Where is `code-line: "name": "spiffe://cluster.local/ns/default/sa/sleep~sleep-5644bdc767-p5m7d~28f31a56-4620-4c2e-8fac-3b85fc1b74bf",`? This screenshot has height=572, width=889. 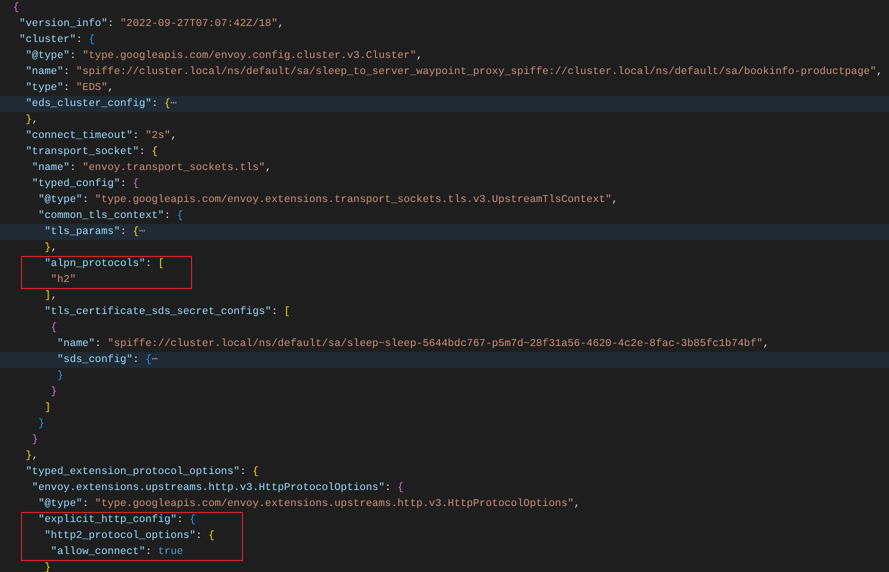
code-line: "name": "spiffe://cluster.local/ns/default/sa/sleep~sleep-5644bdc767-p5m7d~28f31a56-4620-4c2e-8fac-3b85fc1b74bf", is located at coordinates (413, 344).